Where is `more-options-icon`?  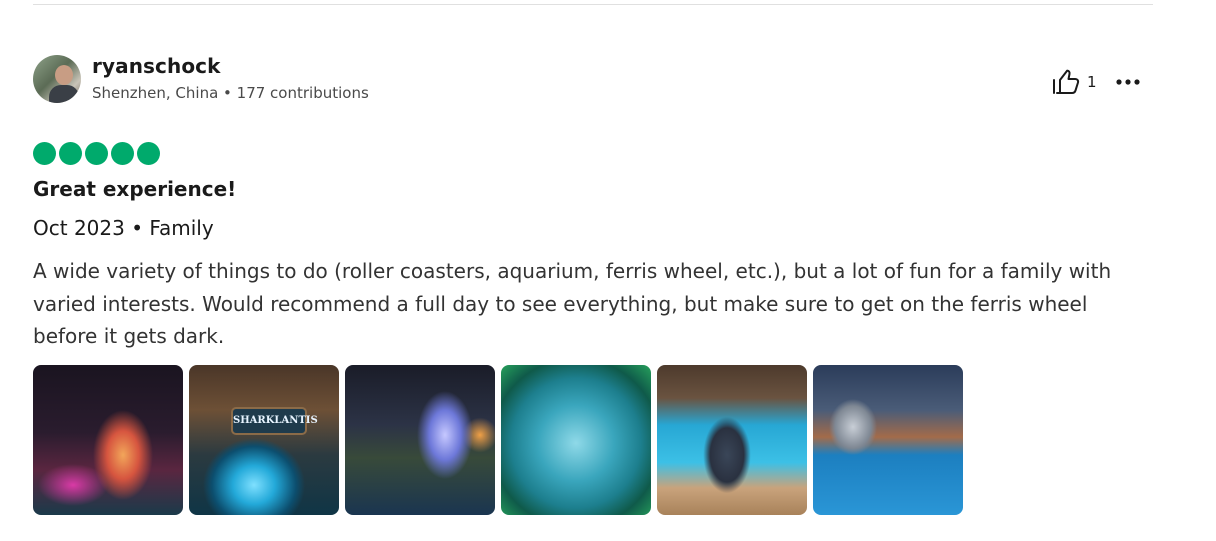
more-options-icon is located at coordinates (1128, 82).